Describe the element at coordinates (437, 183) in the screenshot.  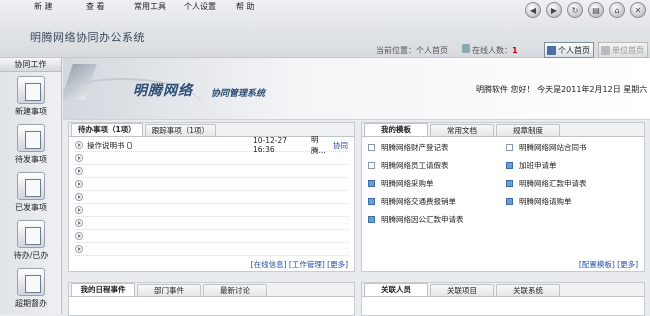
I see `template-item: 明腾网络采购单` at that location.